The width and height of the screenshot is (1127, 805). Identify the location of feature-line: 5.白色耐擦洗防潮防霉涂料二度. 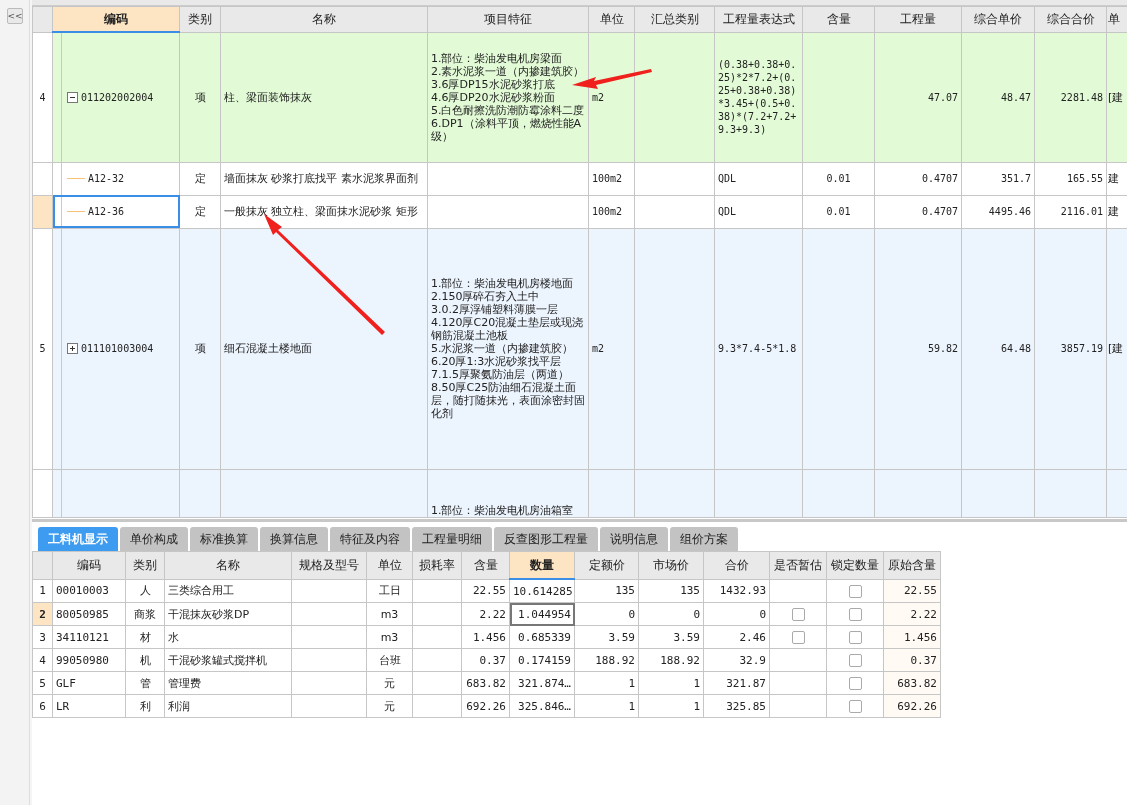
(508, 110).